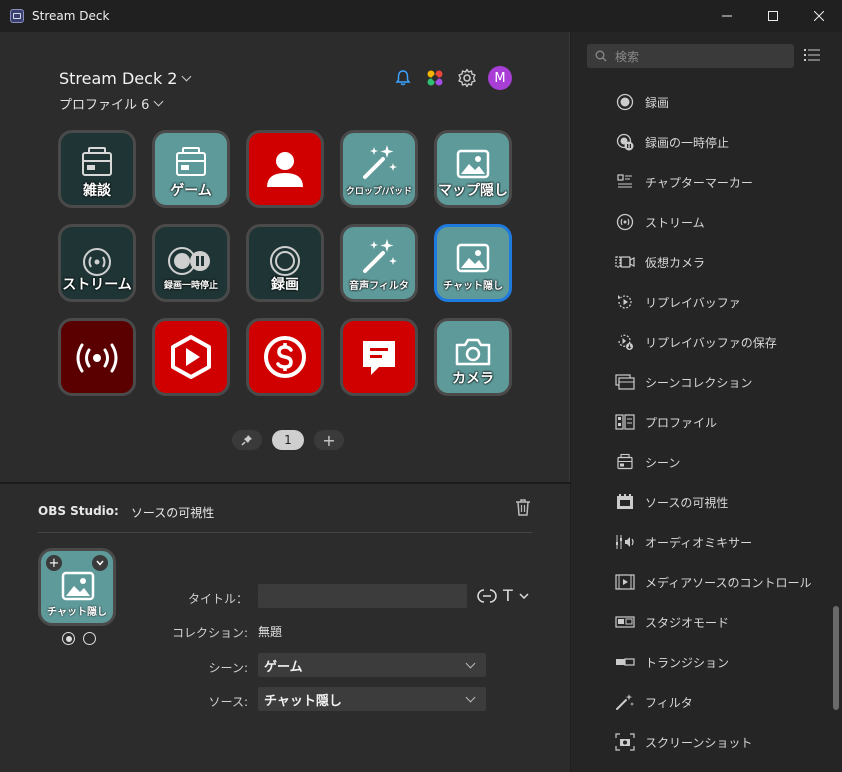 The image size is (842, 772). What do you see at coordinates (812, 56) in the screenshot?
I see `list-view-button` at bounding box center [812, 56].